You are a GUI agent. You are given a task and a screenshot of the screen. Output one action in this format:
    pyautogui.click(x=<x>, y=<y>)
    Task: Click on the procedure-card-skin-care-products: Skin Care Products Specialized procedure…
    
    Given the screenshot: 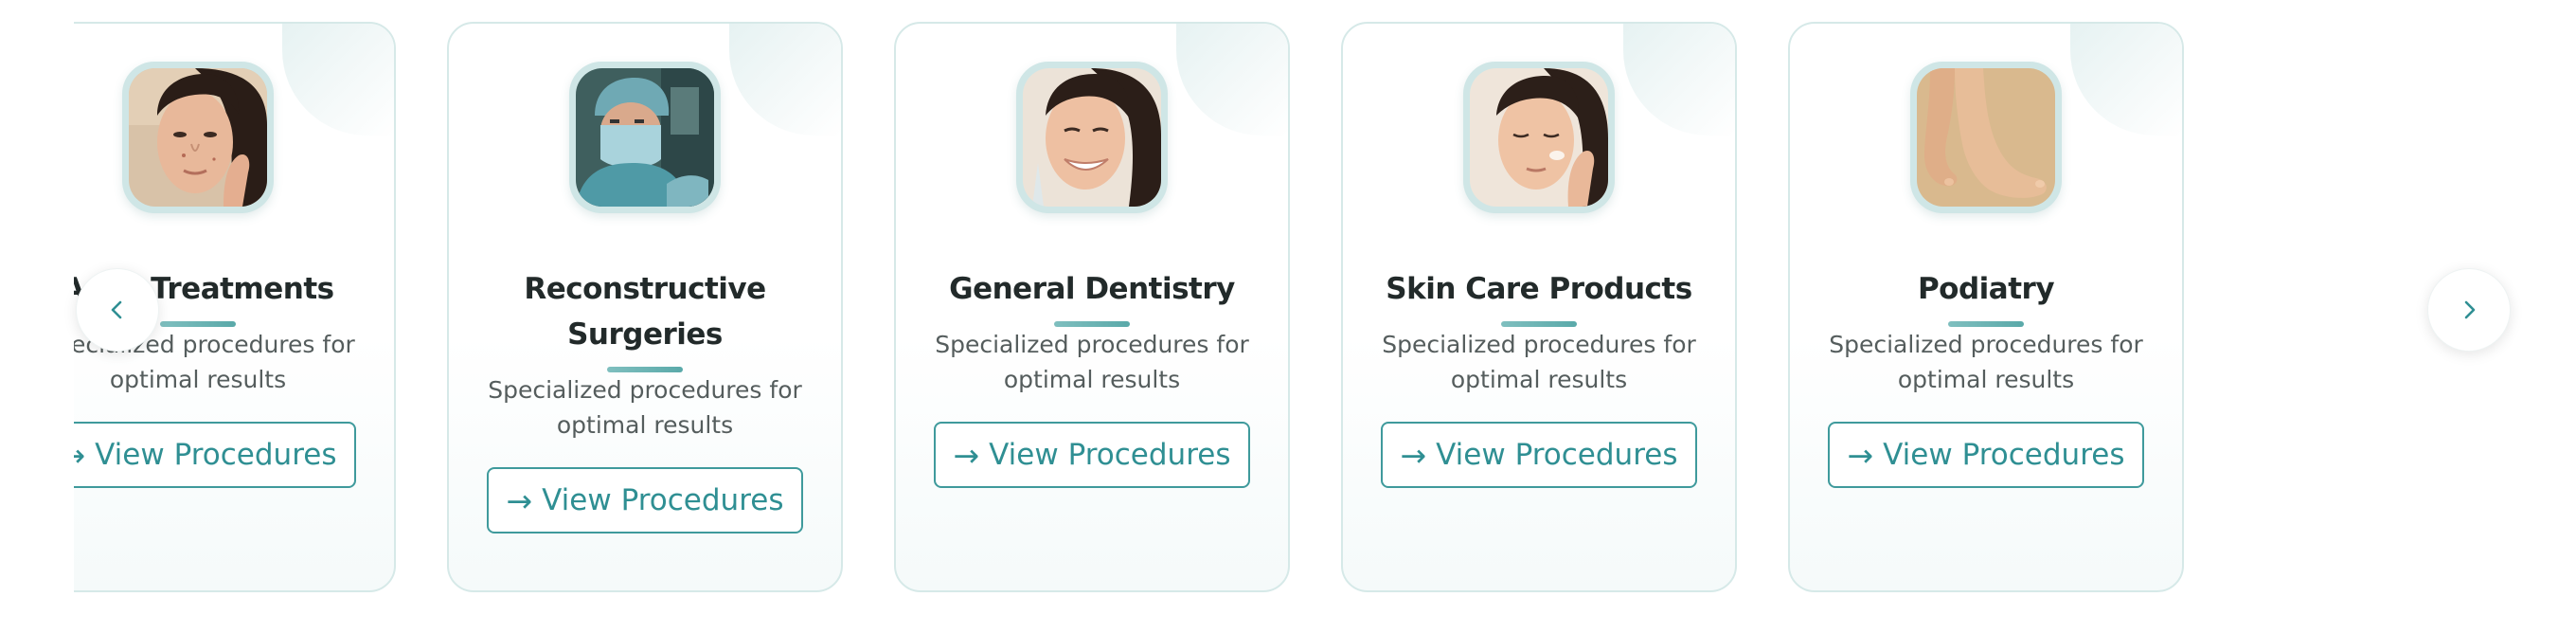 What is the action you would take?
    pyautogui.click(x=1539, y=307)
    